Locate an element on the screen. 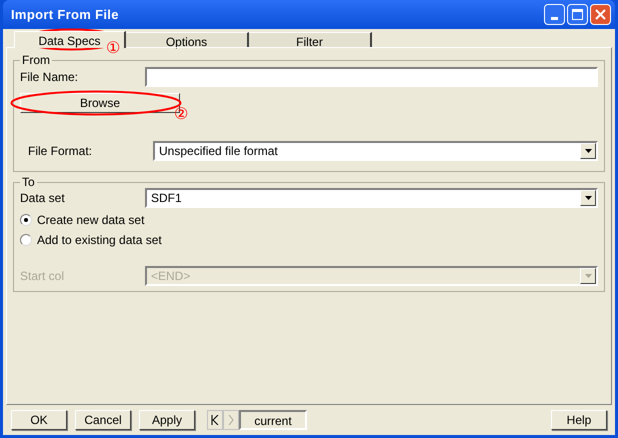 The image size is (618, 438). radio-label: Create new data set is located at coordinates (90, 220).